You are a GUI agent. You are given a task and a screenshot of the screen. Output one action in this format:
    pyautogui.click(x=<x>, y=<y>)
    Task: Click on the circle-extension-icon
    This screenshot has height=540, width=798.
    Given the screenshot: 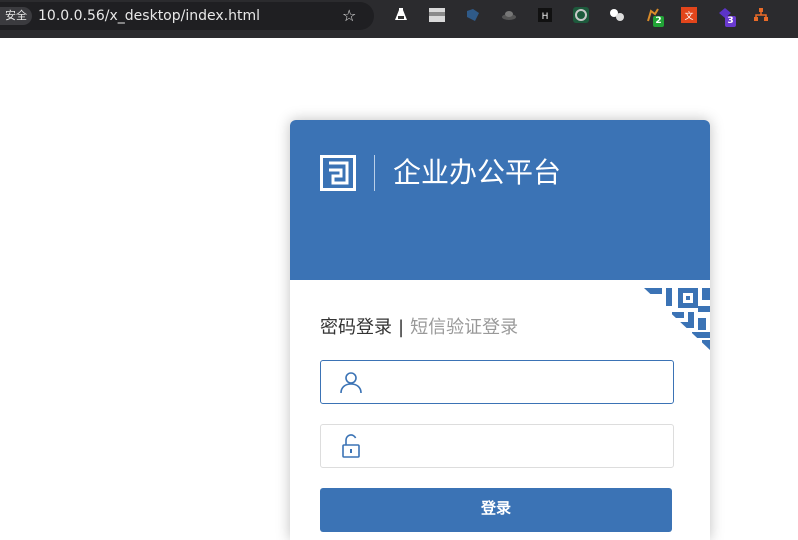 What is the action you would take?
    pyautogui.click(x=581, y=15)
    